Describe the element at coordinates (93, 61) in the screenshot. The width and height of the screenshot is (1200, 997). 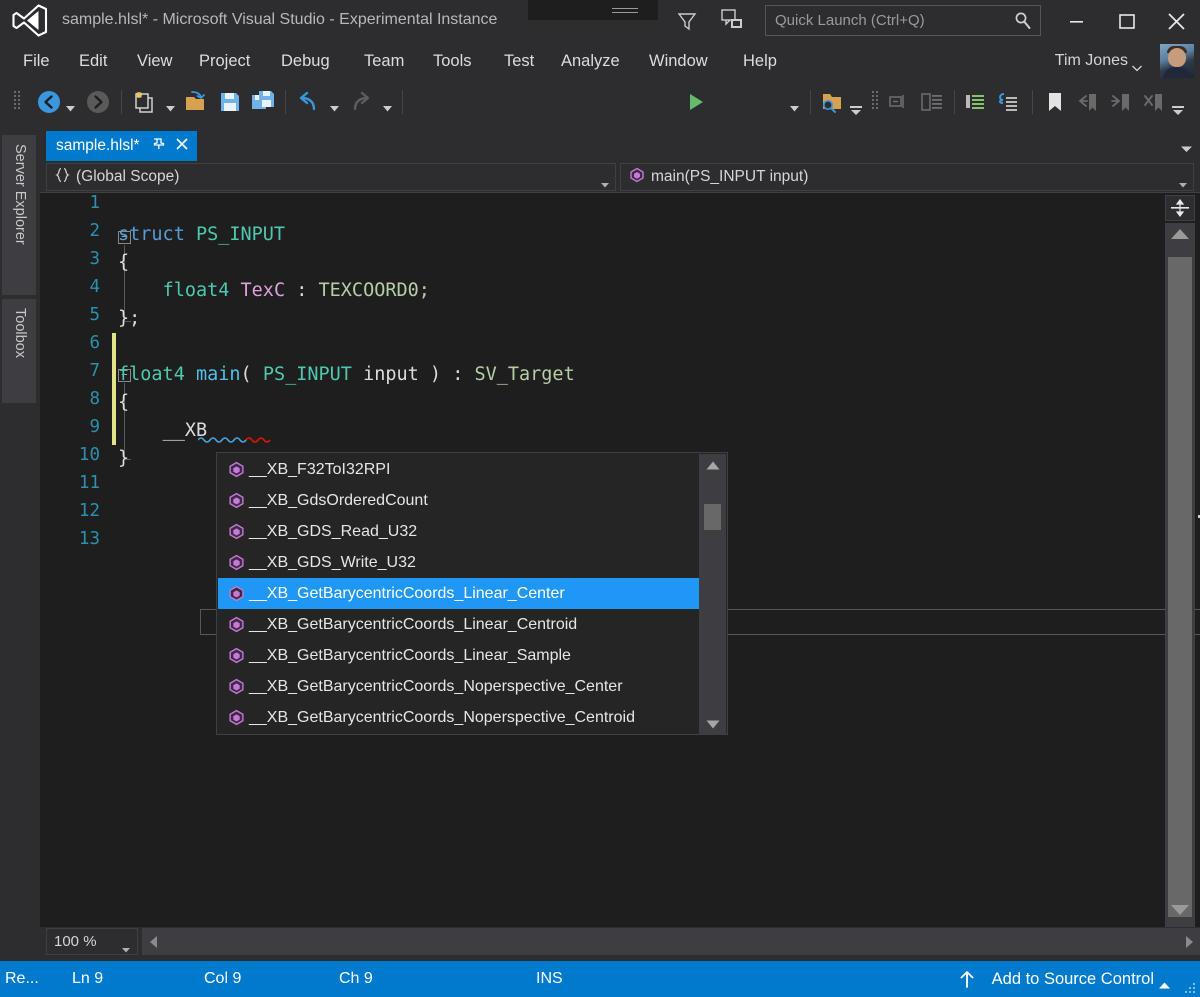
I see `menu-item-edit: Edit` at that location.